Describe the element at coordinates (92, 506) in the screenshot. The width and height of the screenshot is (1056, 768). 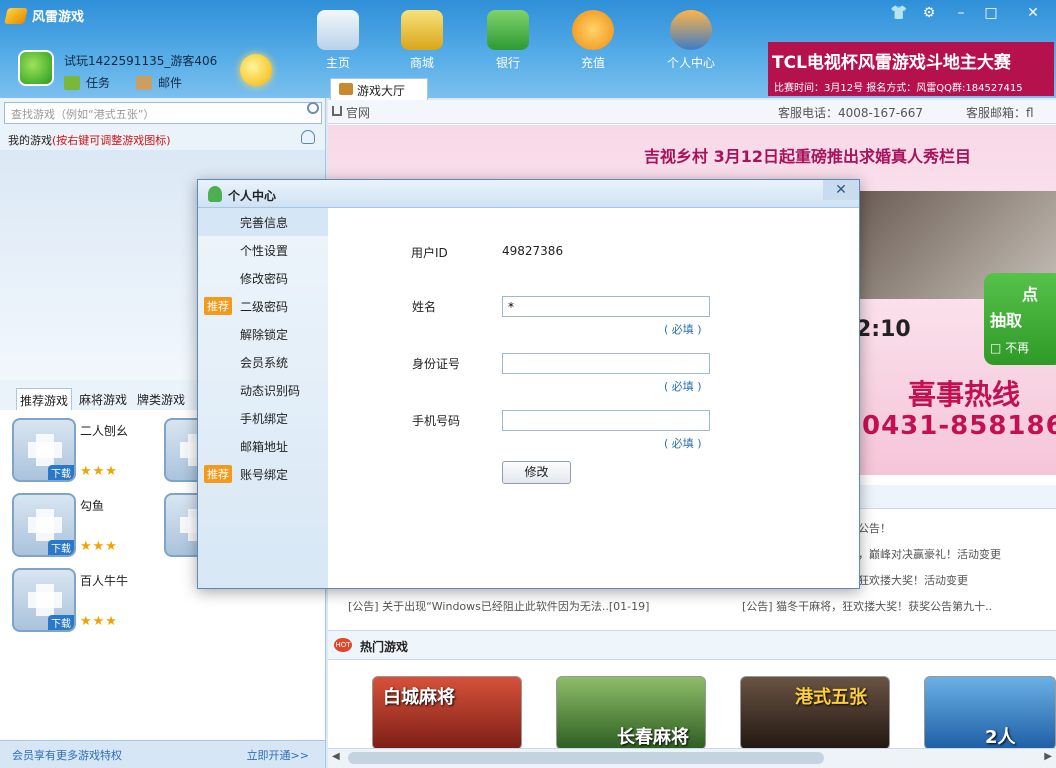
I see `game-name: 勾鱼` at that location.